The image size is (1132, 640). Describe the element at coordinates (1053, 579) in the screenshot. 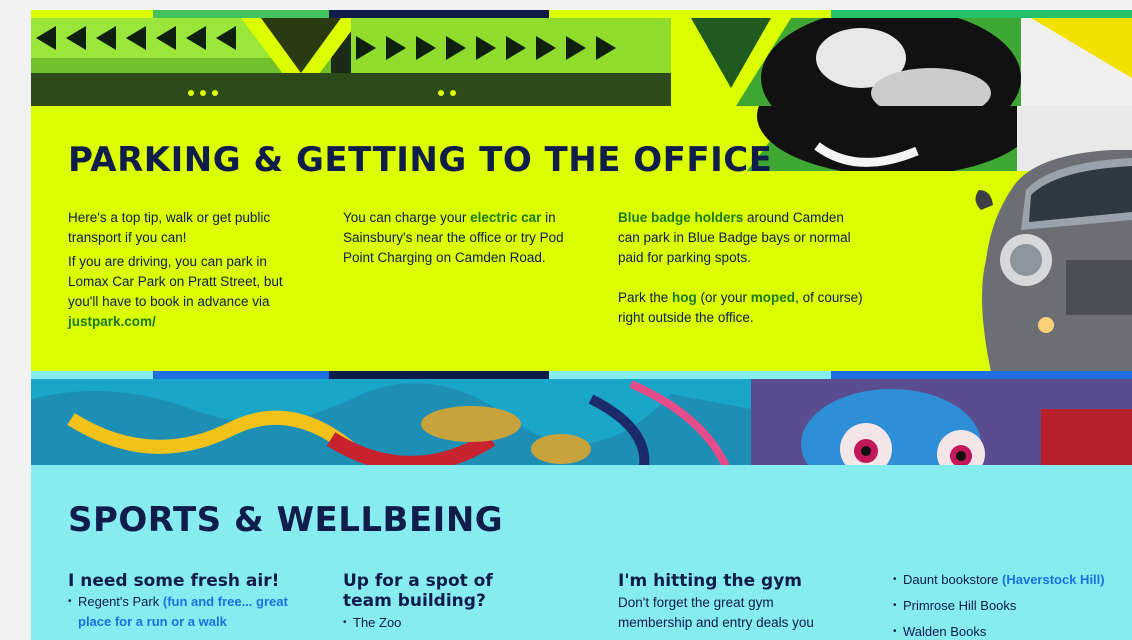

I see `daunt-location: (Haverstock Hill)` at that location.